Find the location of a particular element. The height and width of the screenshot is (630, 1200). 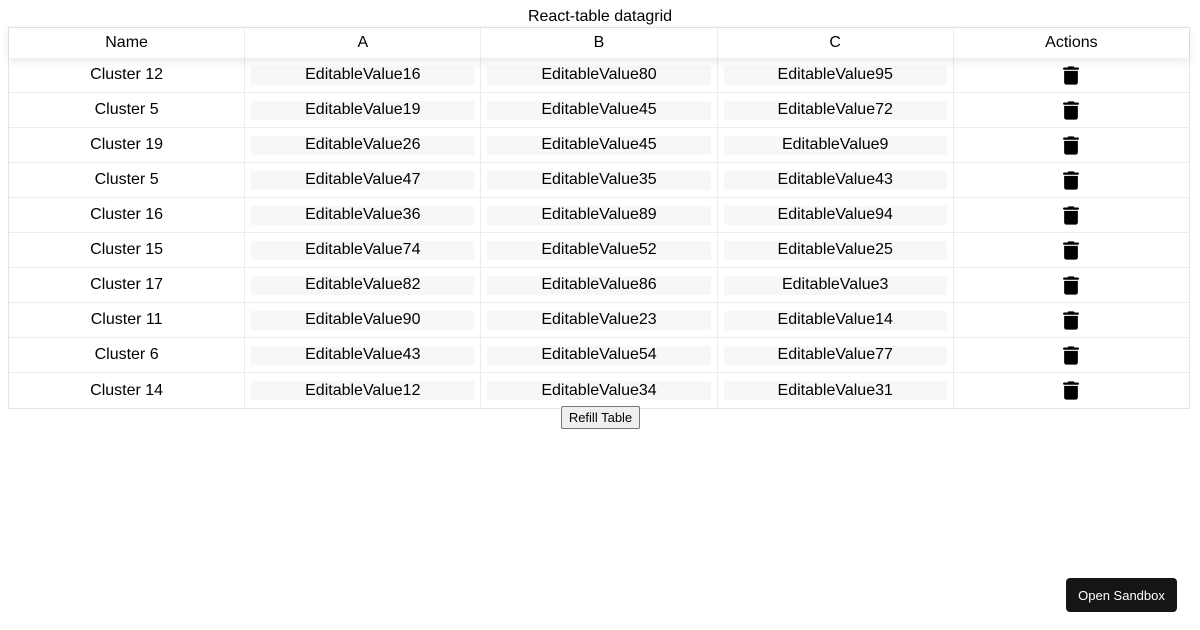

column-header-actions: Actions is located at coordinates (1071, 42).